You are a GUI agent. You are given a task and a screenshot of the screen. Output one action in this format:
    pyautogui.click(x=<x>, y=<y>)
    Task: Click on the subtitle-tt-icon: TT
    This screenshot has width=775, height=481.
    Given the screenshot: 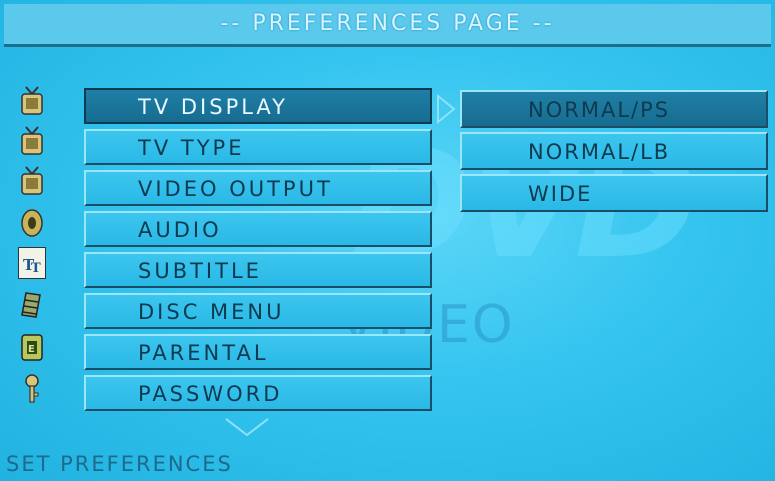 What is the action you would take?
    pyautogui.click(x=32, y=263)
    